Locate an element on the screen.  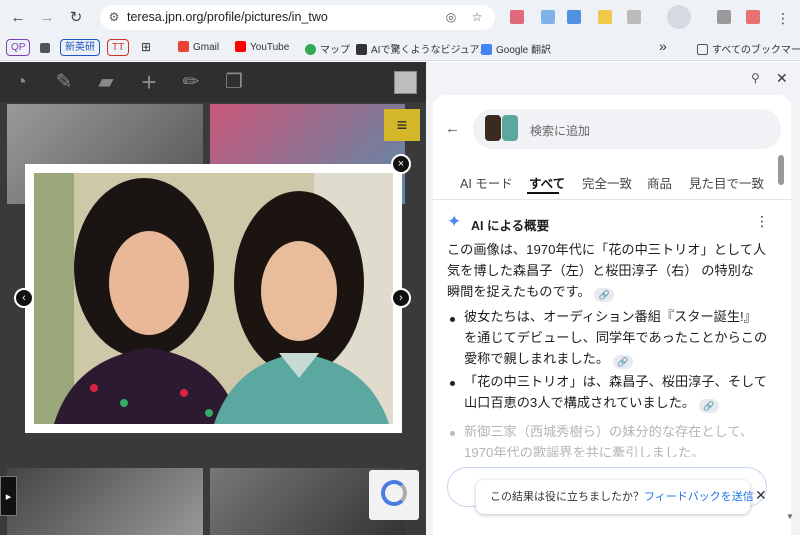
gallery-thumbnail is located at coordinates (105, 501).